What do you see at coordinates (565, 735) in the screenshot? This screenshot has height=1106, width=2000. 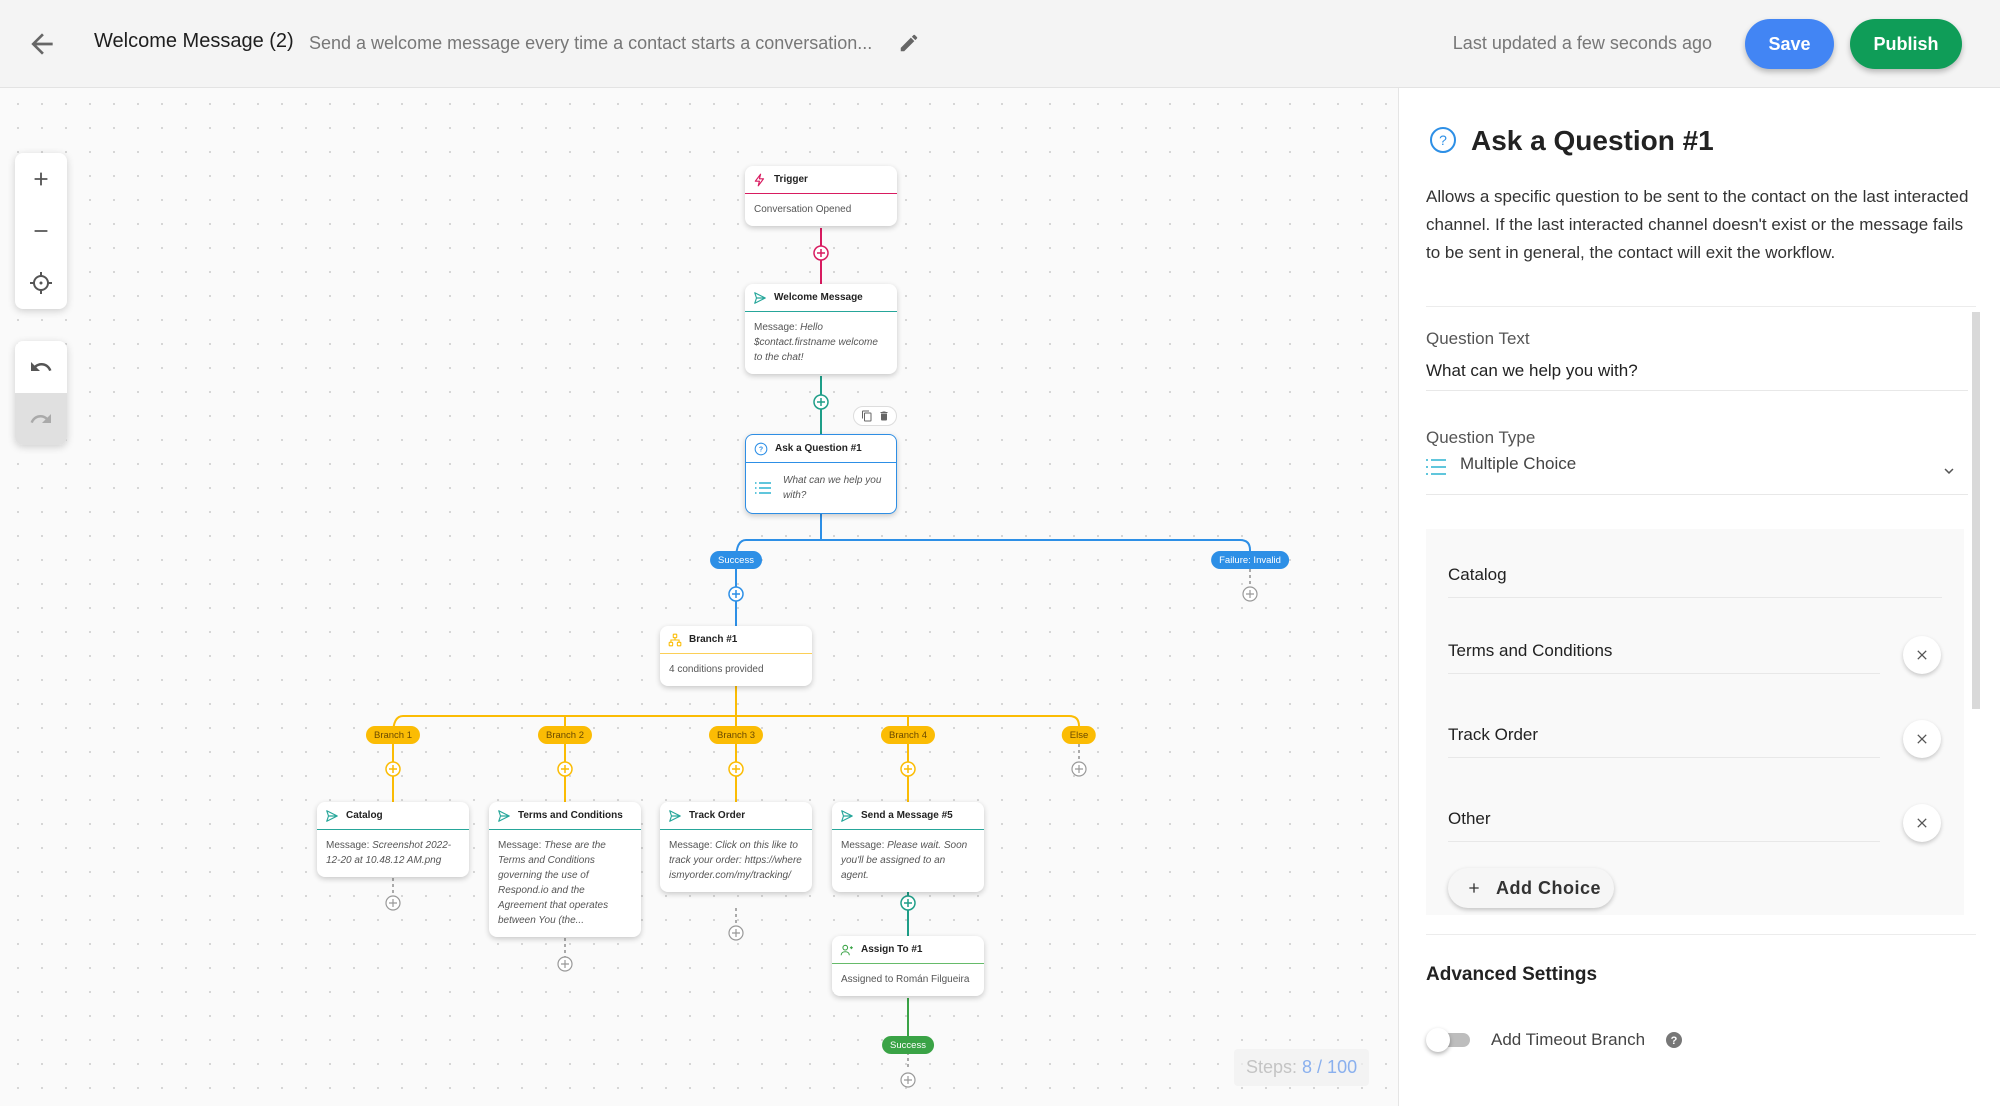 I see `branch-2-label: Branch 2` at bounding box center [565, 735].